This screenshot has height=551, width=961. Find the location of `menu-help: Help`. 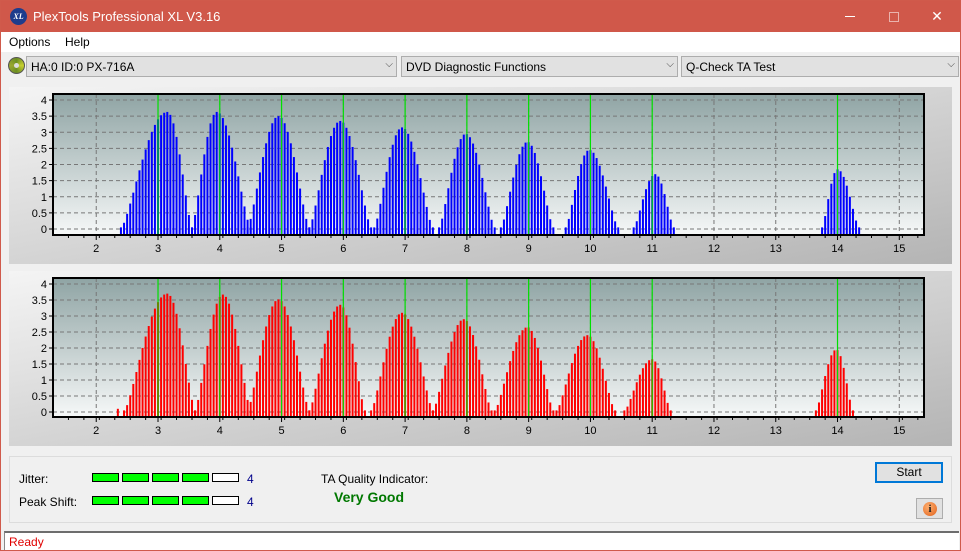

menu-help: Help is located at coordinates (77, 42).